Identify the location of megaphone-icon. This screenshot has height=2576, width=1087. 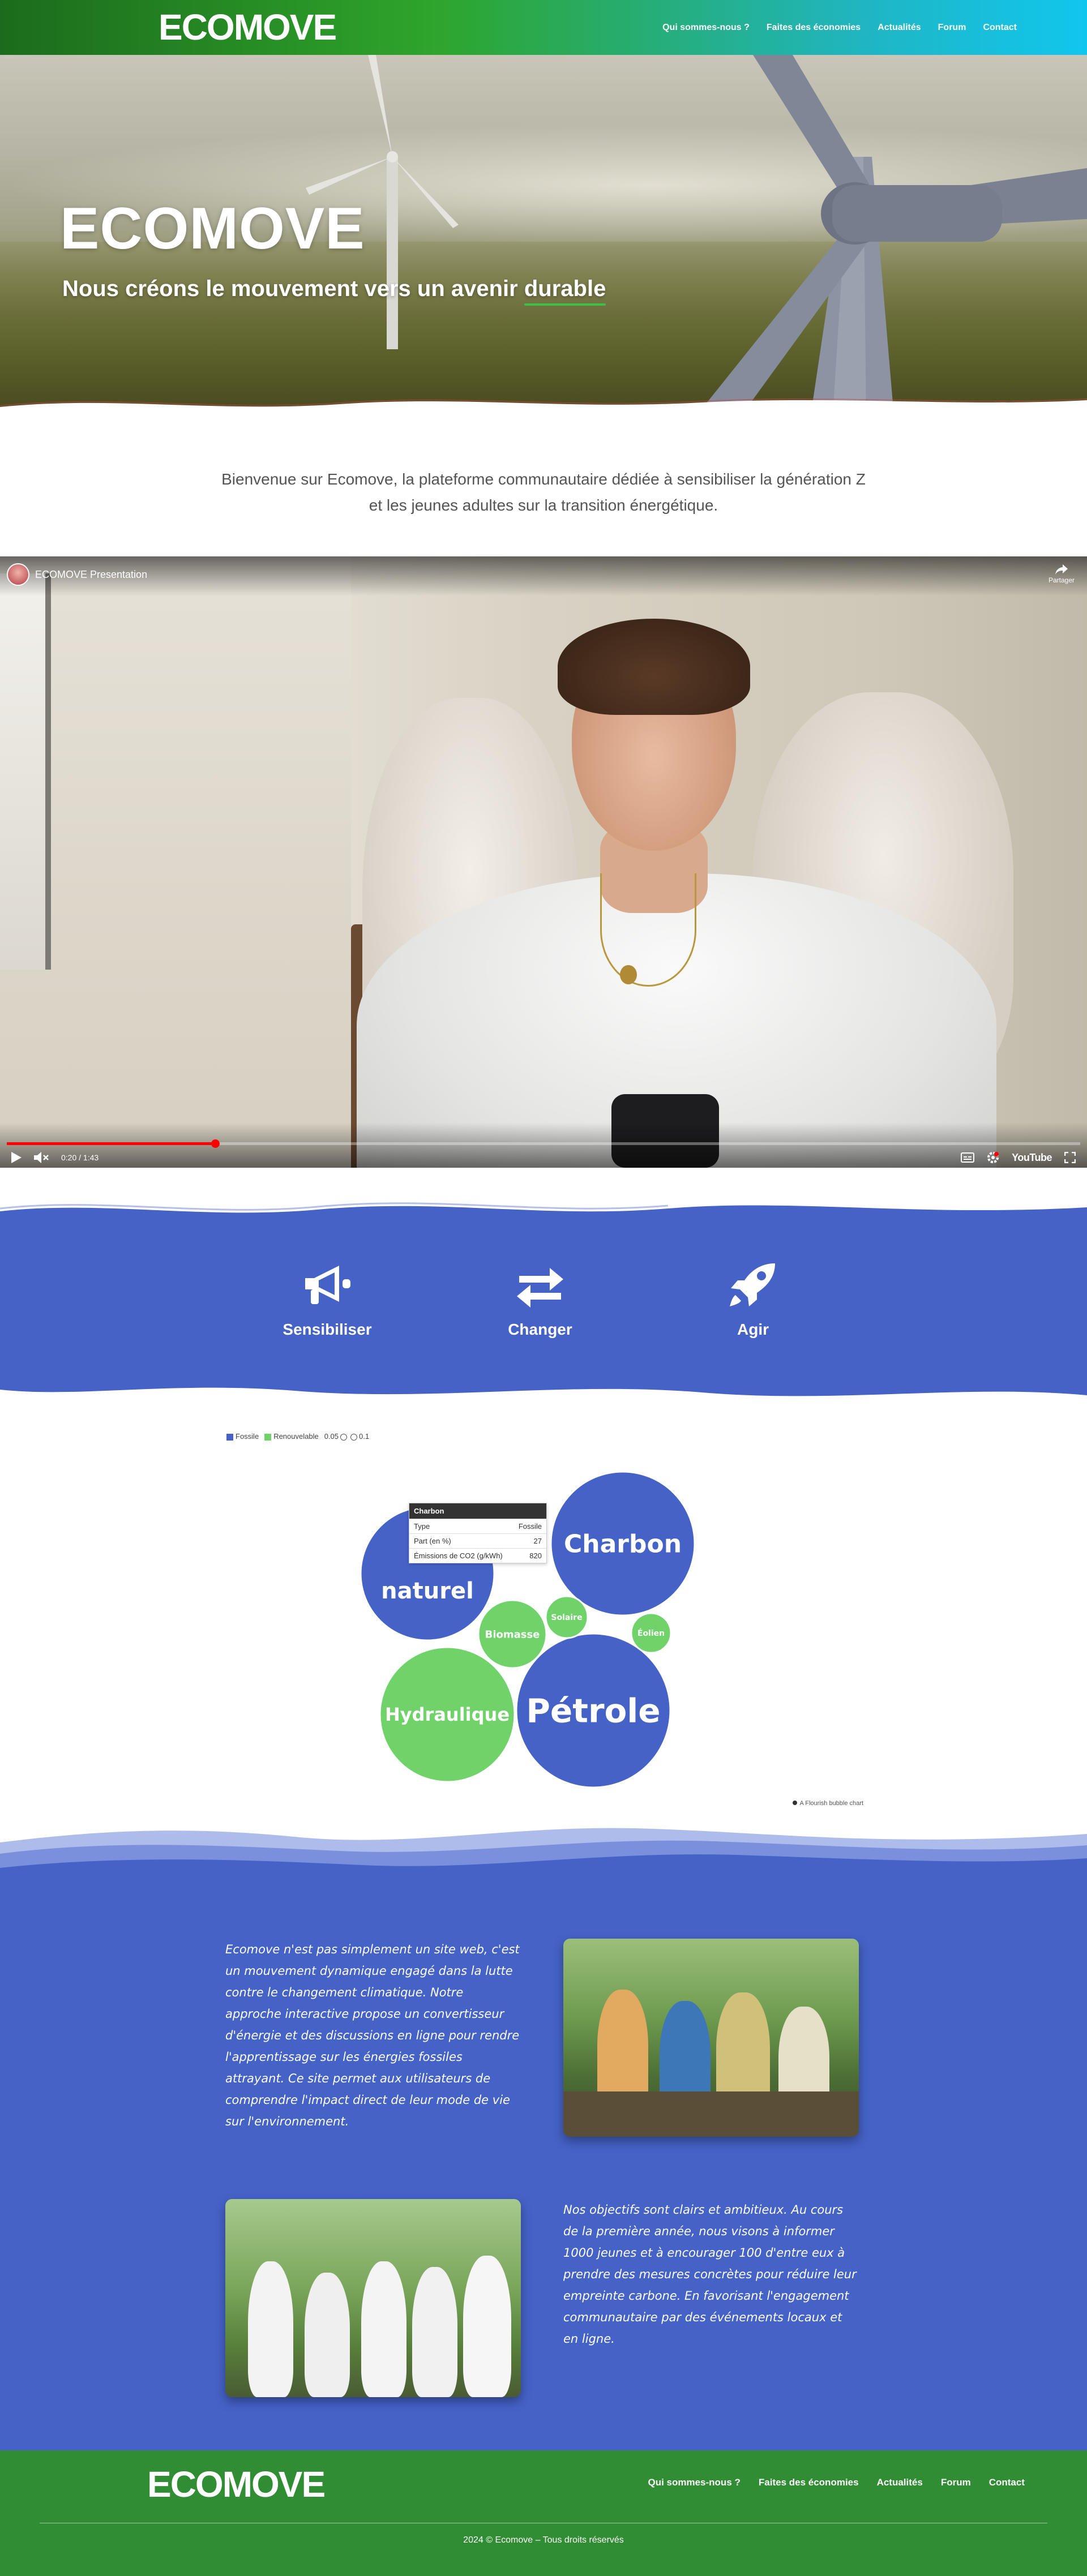
(327, 1285).